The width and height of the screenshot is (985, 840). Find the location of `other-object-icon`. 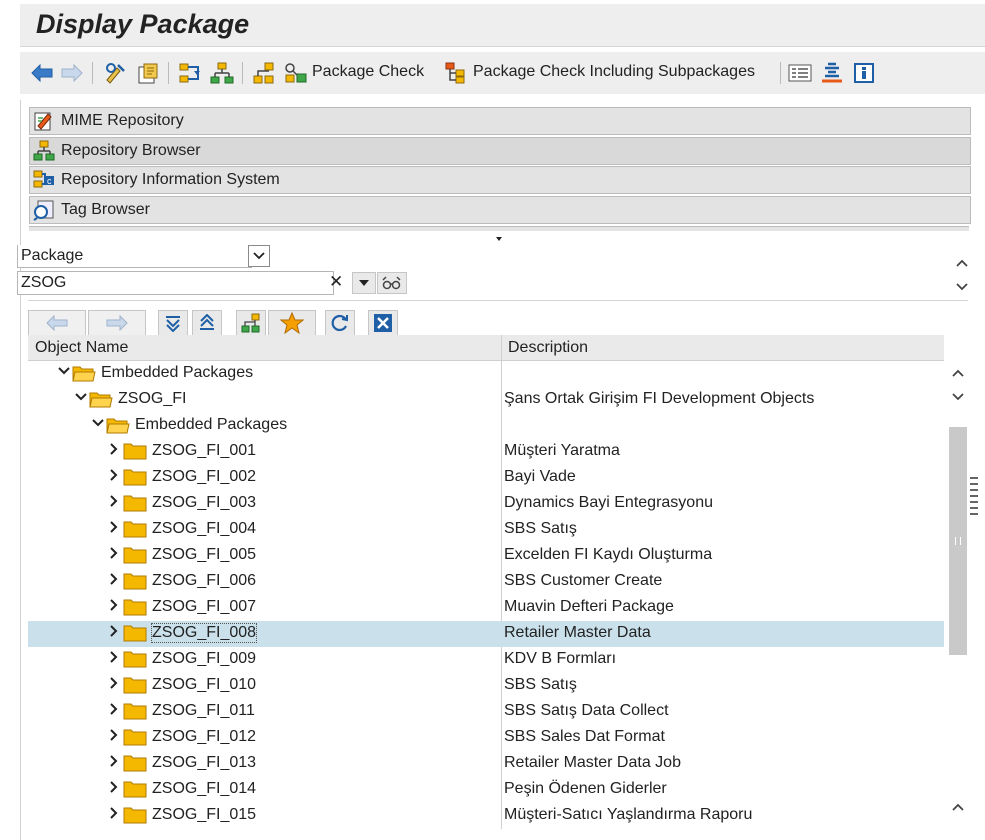

other-object-icon is located at coordinates (148, 73).